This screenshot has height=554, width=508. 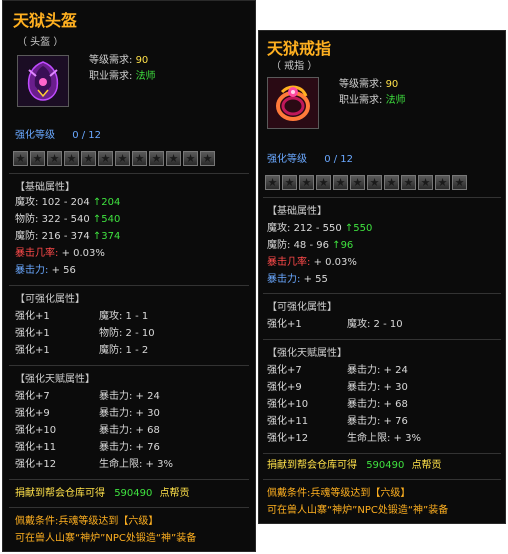 I want to click on base-attr-row: 魔防: 48 - 96 ↑96, so click(x=386, y=246).